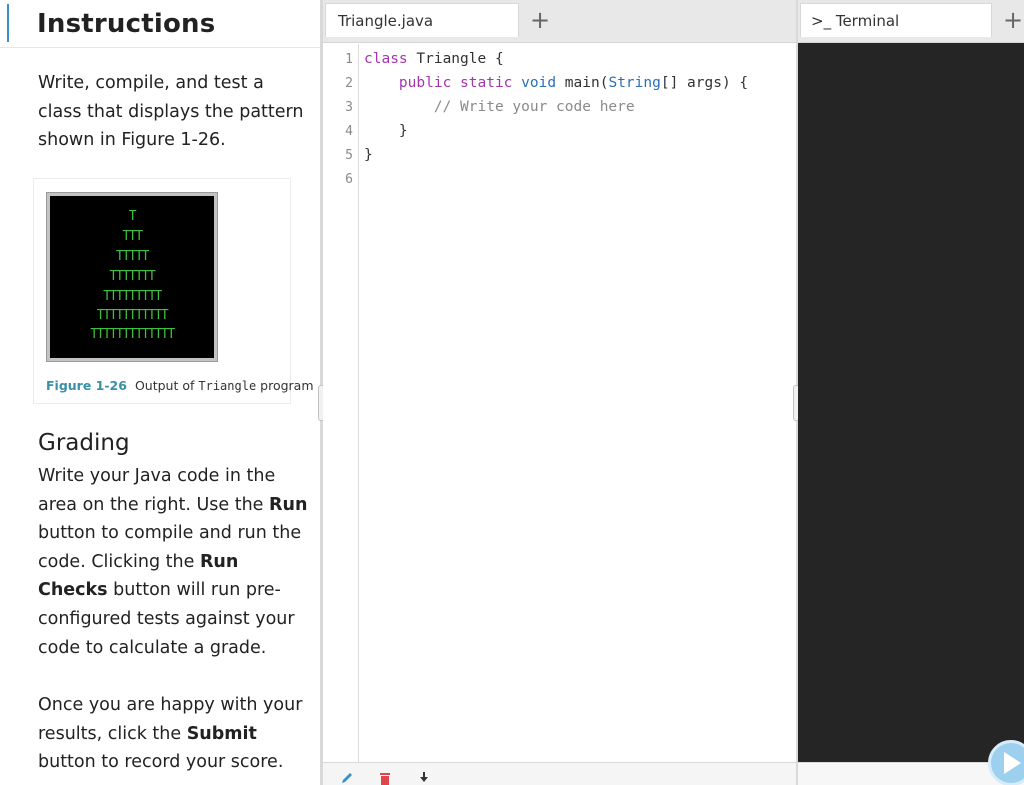 The image size is (1024, 785). Describe the element at coordinates (704, 83) in the screenshot. I see `code-text: [] args) {` at that location.